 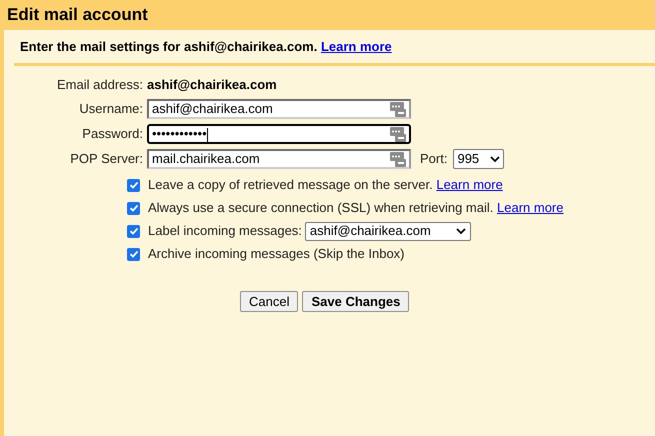 What do you see at coordinates (387, 231) in the screenshot?
I see `label-select: ashif@chairikea.com` at bounding box center [387, 231].